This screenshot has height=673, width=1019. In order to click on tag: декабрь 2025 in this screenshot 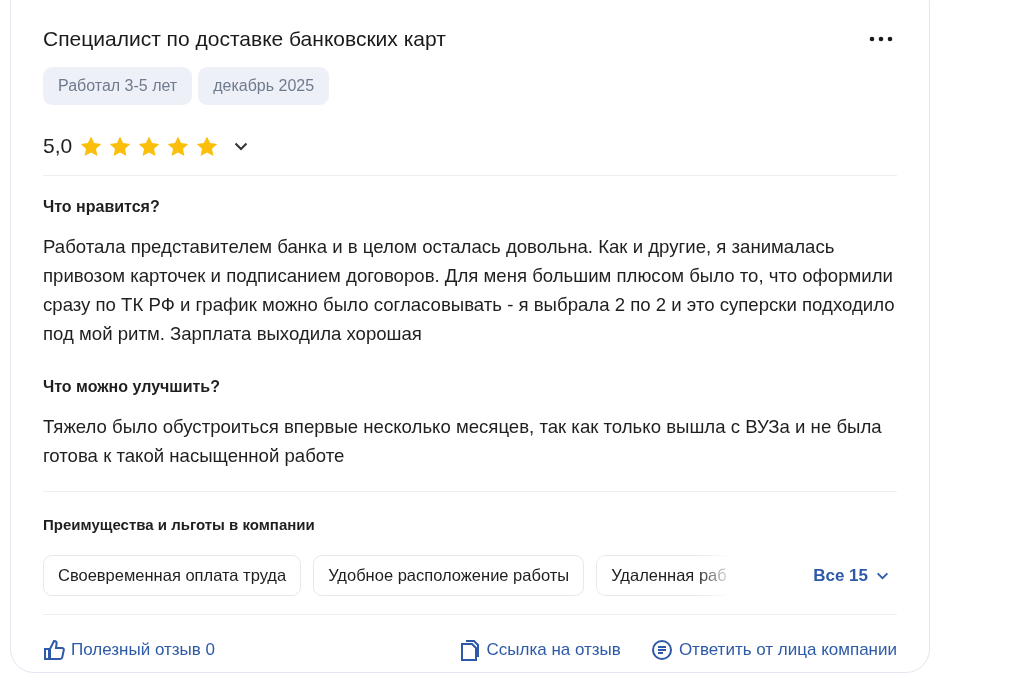, I will do `click(264, 86)`.